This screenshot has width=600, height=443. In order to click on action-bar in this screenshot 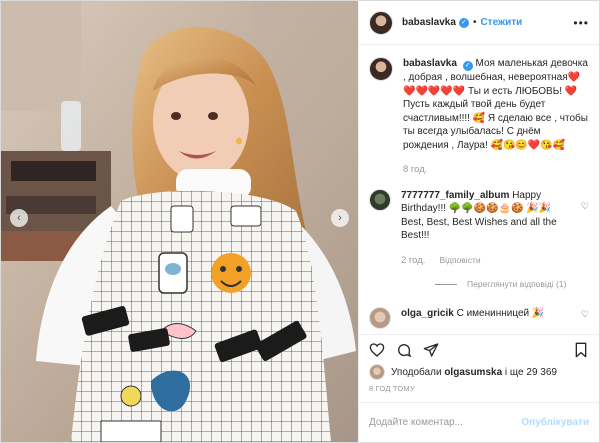, I will do `click(479, 349)`.